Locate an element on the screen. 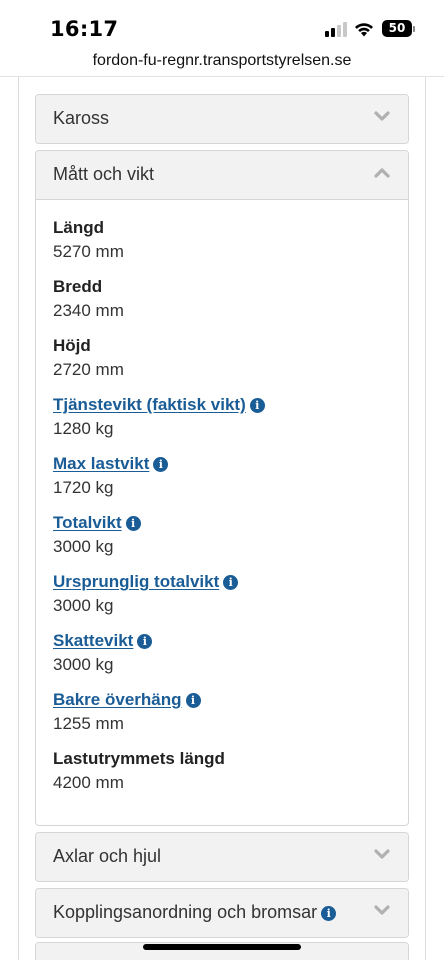  field-label: Höjd is located at coordinates (72, 345).